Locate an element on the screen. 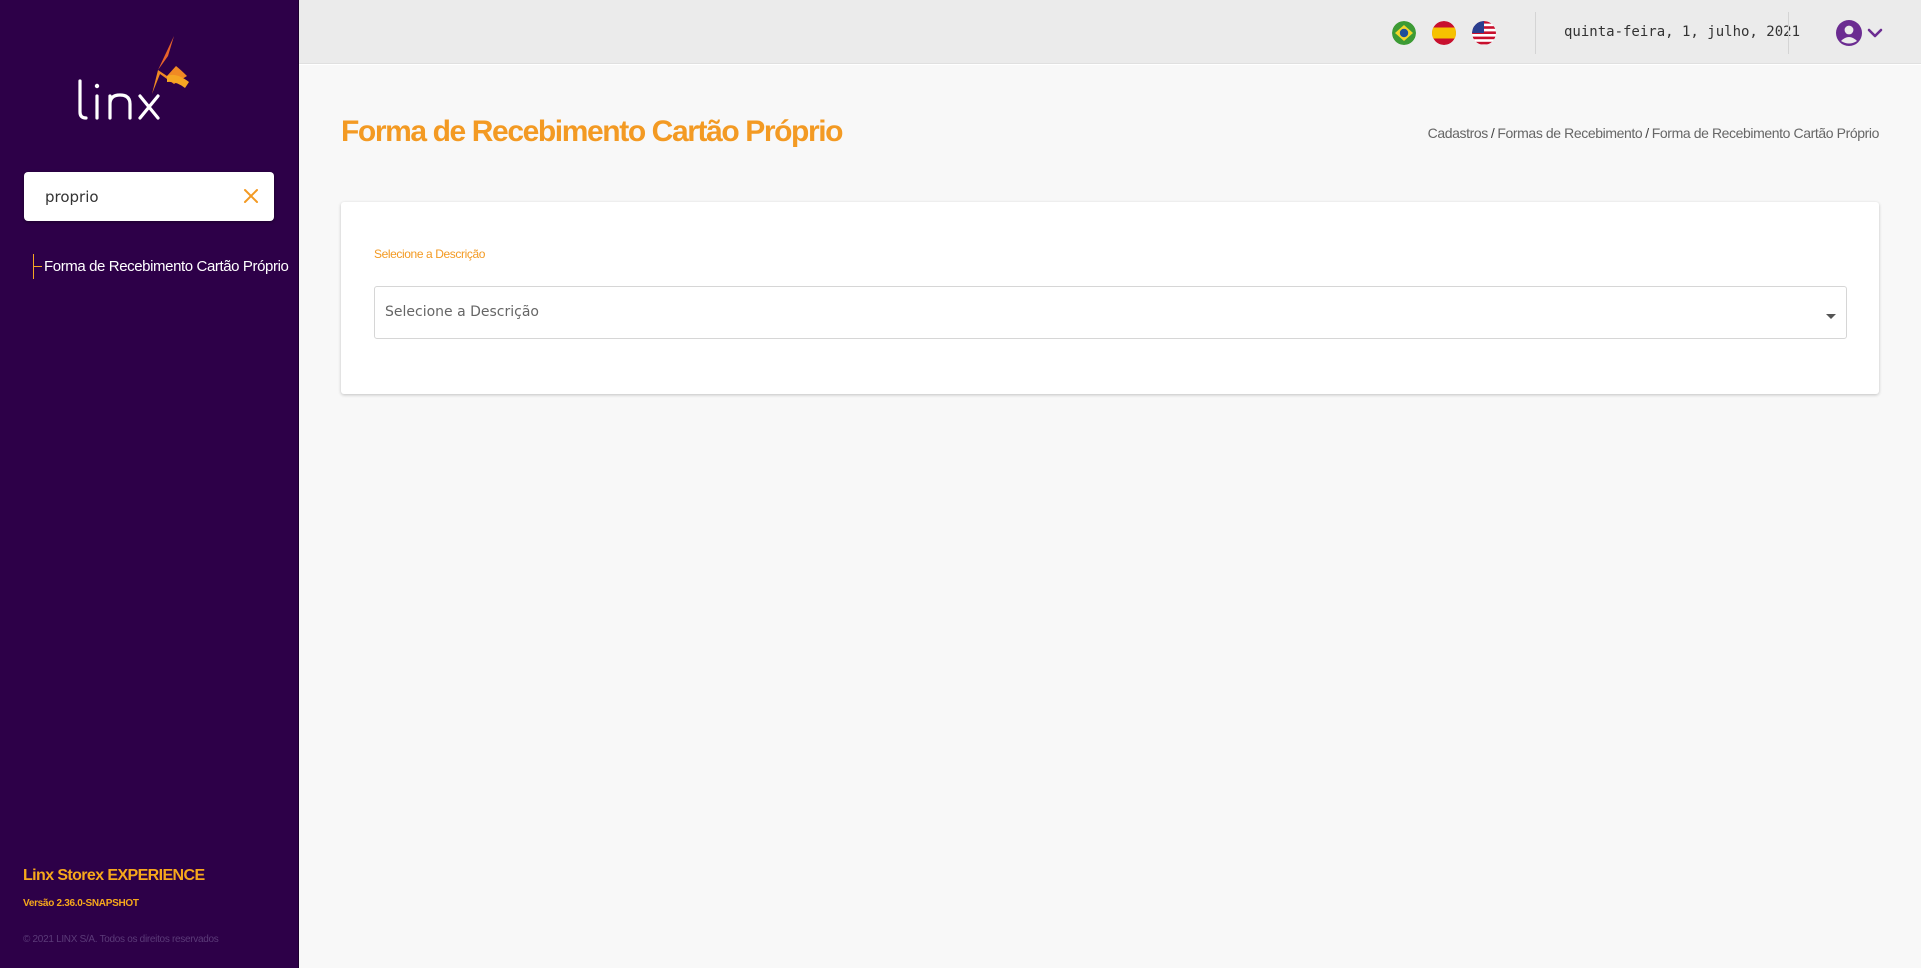 The width and height of the screenshot is (1921, 968). page-title: Forma de Recebimento Cartão Próprio is located at coordinates (592, 131).